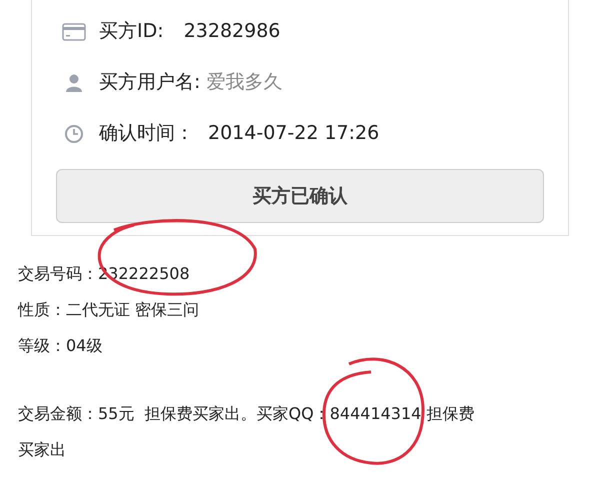  Describe the element at coordinates (74, 134) in the screenshot. I see `clock-icon` at that location.